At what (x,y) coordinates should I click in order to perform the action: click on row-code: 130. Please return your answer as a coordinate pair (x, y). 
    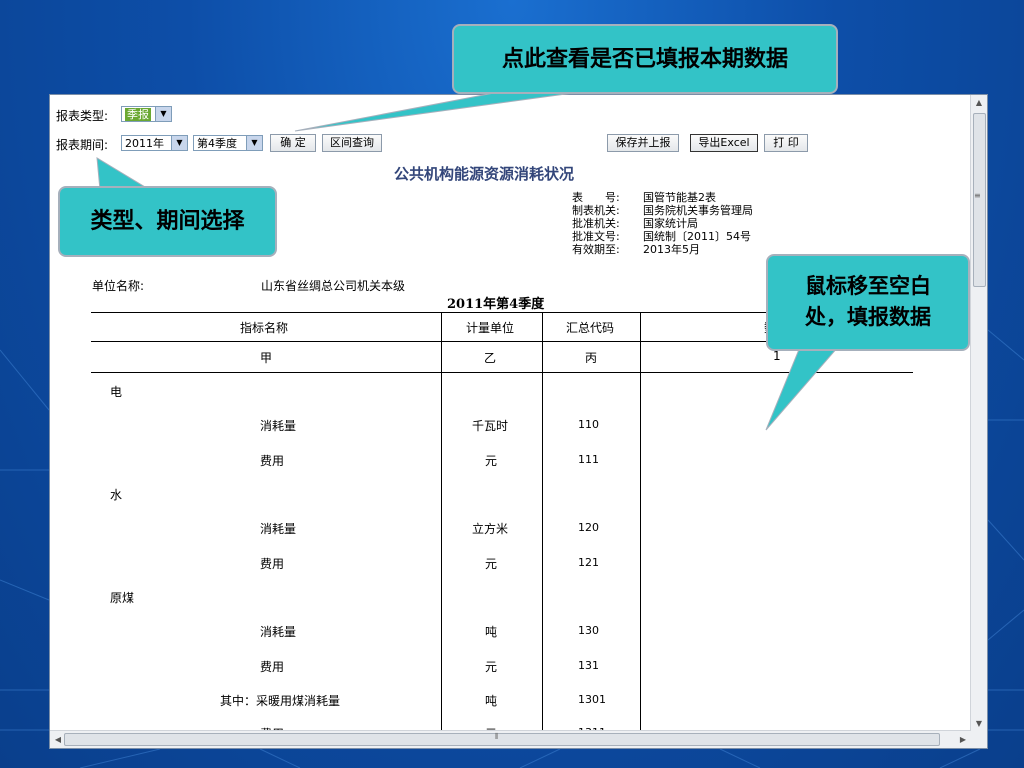
    Looking at the image, I should click on (588, 630).